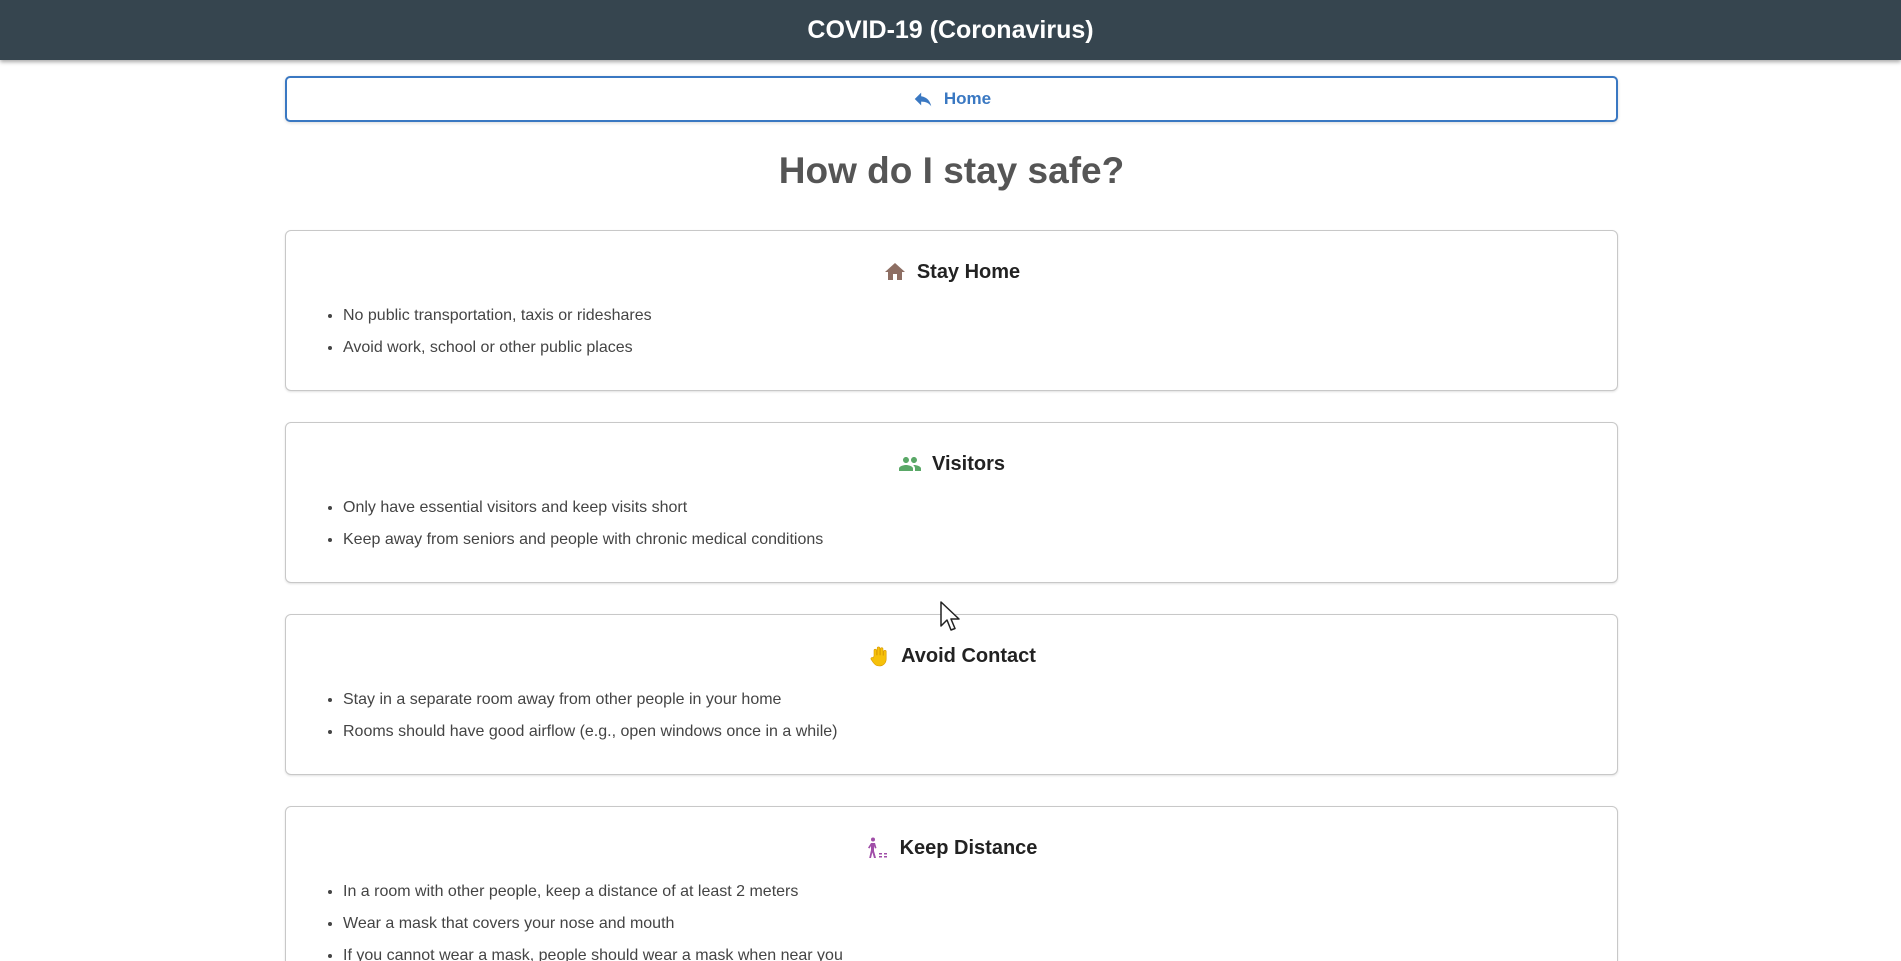 The height and width of the screenshot is (961, 1901). I want to click on home-button: Home, so click(951, 99).